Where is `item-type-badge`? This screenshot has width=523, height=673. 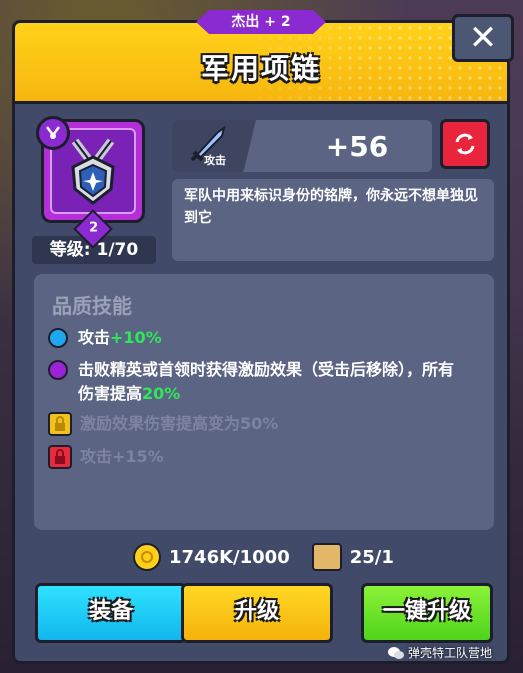
item-type-badge is located at coordinates (53, 133).